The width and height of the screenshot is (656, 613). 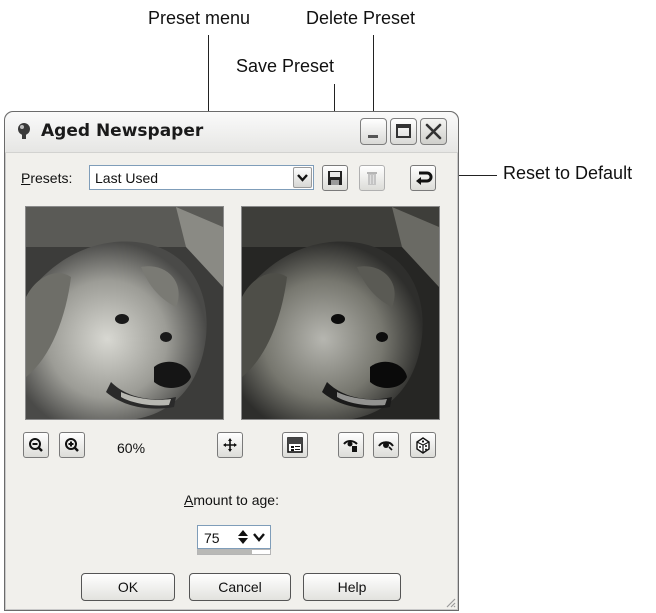 What do you see at coordinates (201, 177) in the screenshot?
I see `preset-menu: Last Used` at bounding box center [201, 177].